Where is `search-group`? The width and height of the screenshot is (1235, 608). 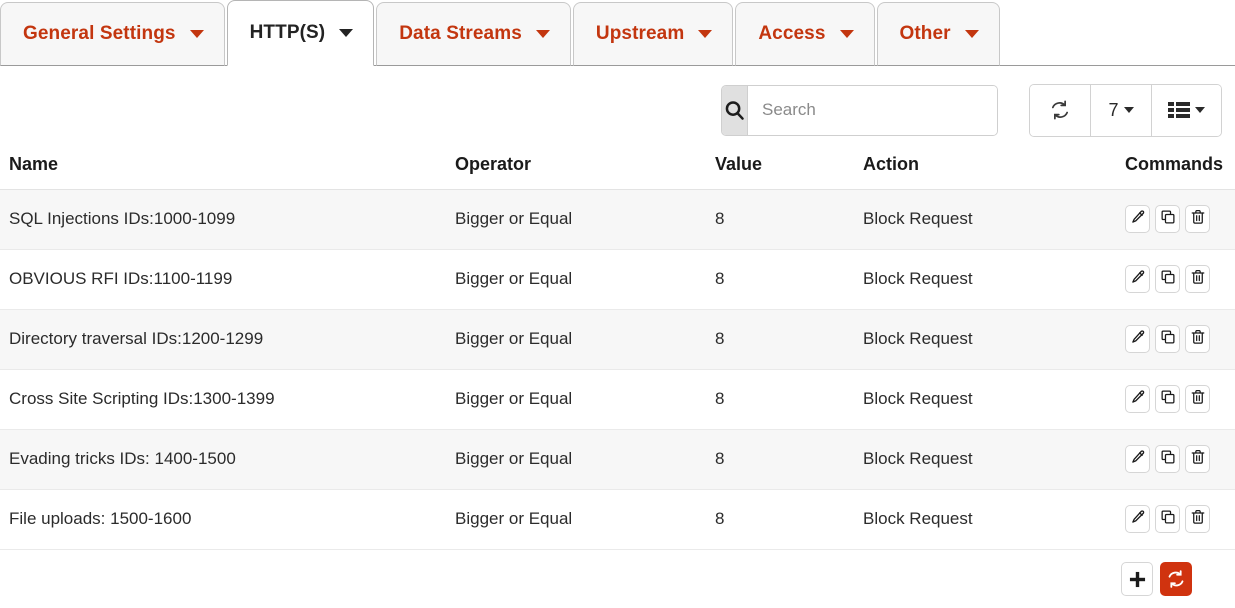
search-group is located at coordinates (859, 110).